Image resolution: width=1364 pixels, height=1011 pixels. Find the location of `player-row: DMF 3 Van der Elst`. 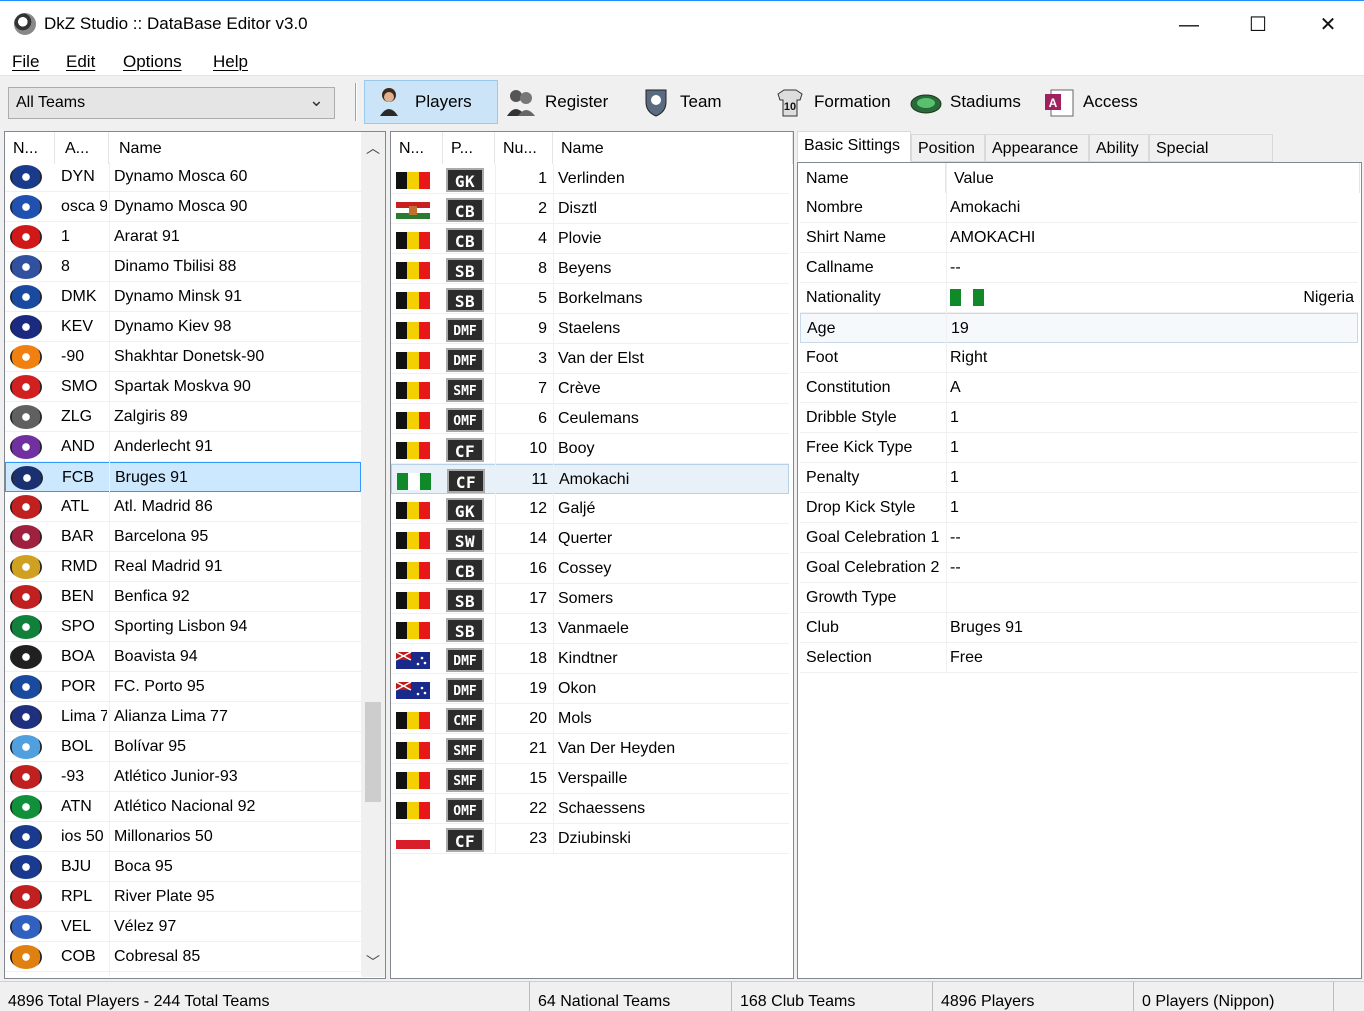

player-row: DMF 3 Van der Elst is located at coordinates (590, 359).